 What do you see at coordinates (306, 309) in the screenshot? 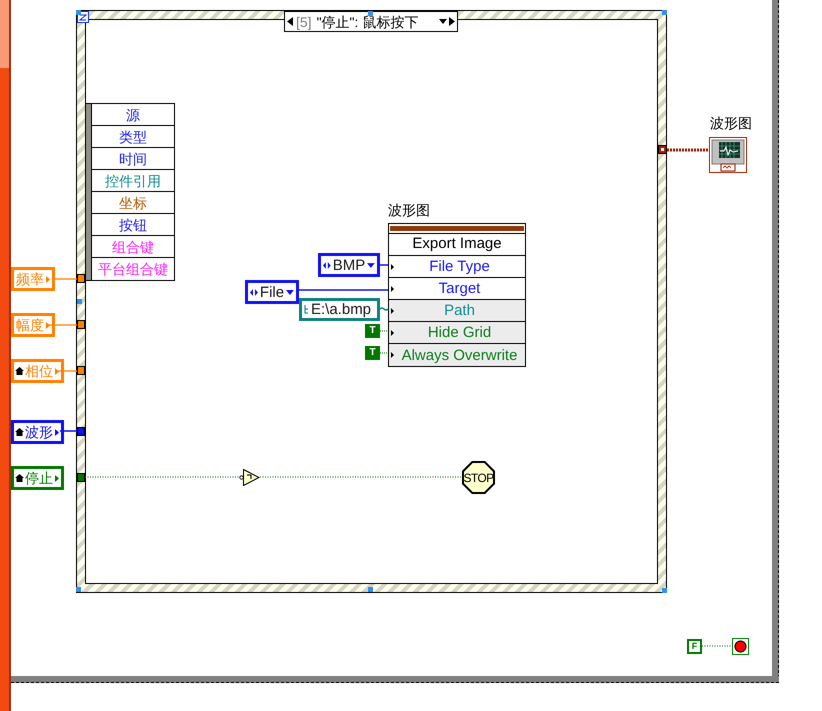
I see `path-icon` at bounding box center [306, 309].